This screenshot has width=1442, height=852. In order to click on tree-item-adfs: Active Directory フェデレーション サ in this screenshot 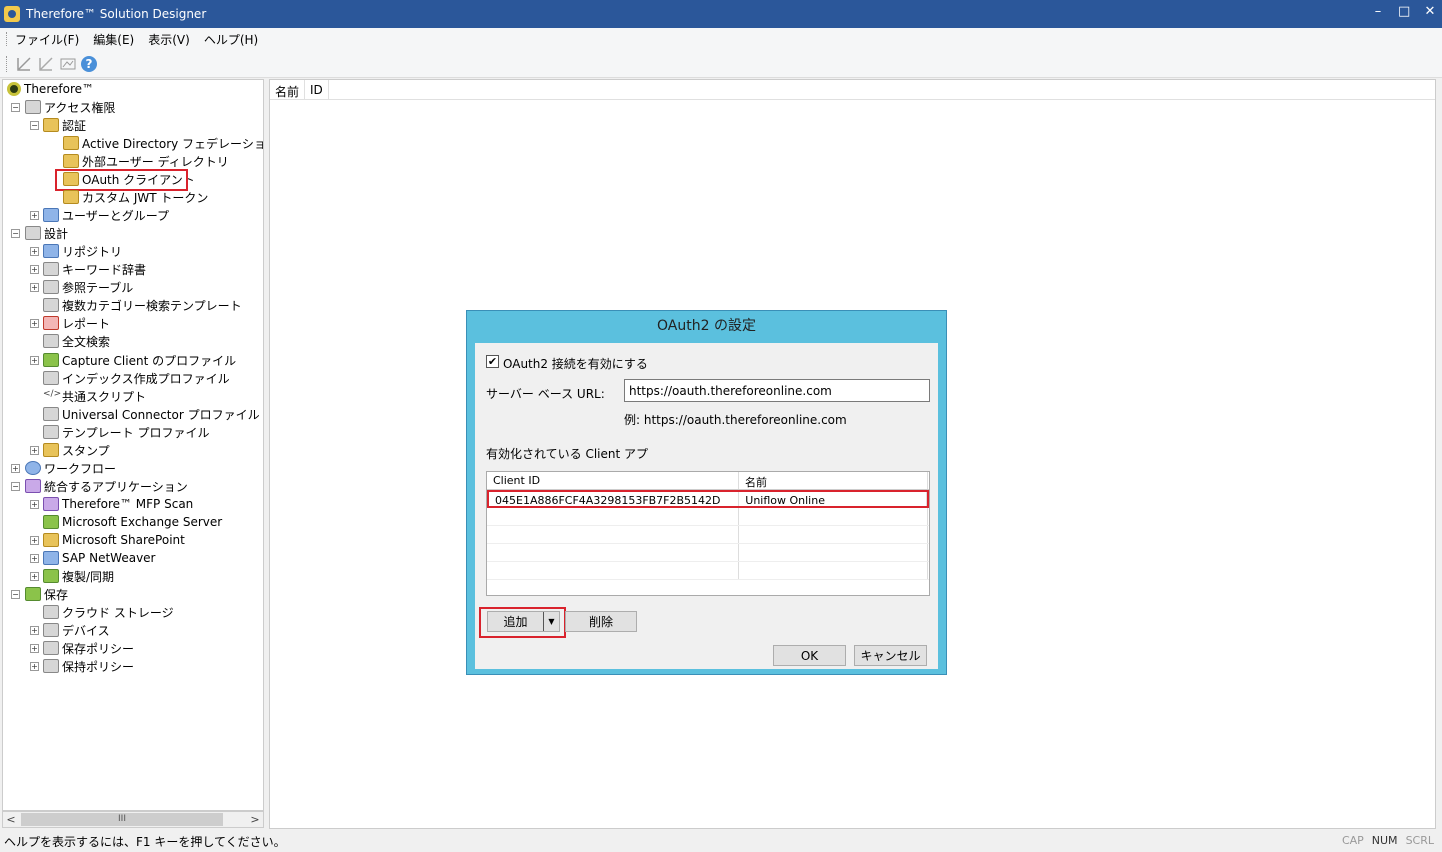, I will do `click(163, 143)`.